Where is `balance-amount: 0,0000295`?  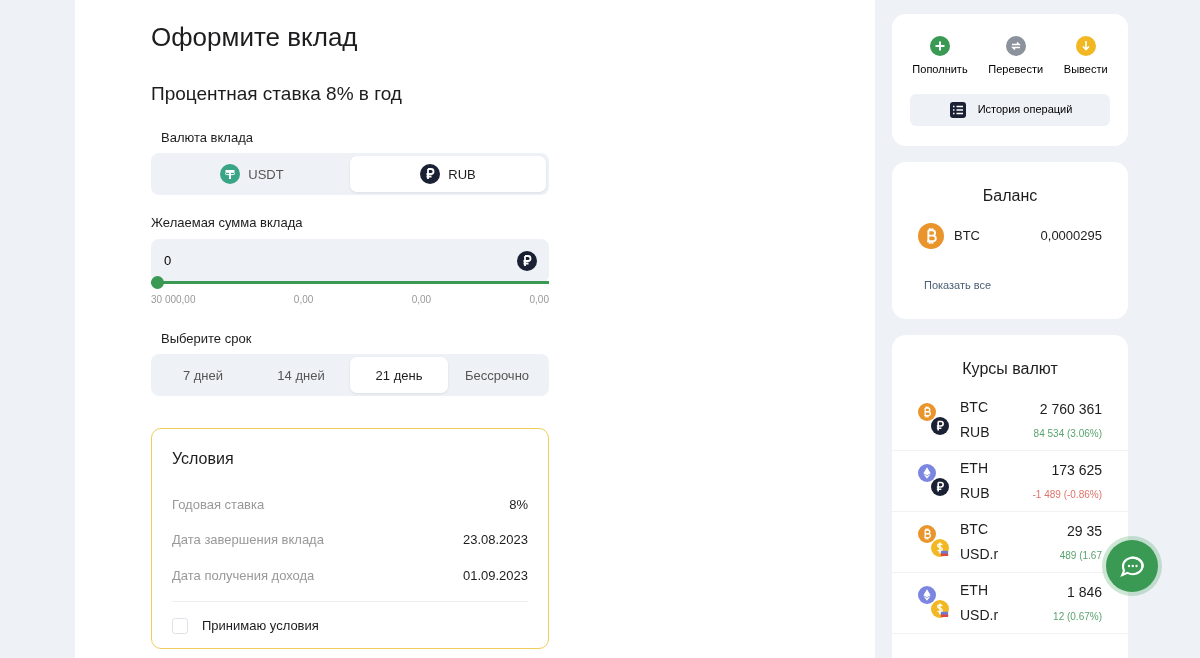
balance-amount: 0,0000295 is located at coordinates (1071, 235).